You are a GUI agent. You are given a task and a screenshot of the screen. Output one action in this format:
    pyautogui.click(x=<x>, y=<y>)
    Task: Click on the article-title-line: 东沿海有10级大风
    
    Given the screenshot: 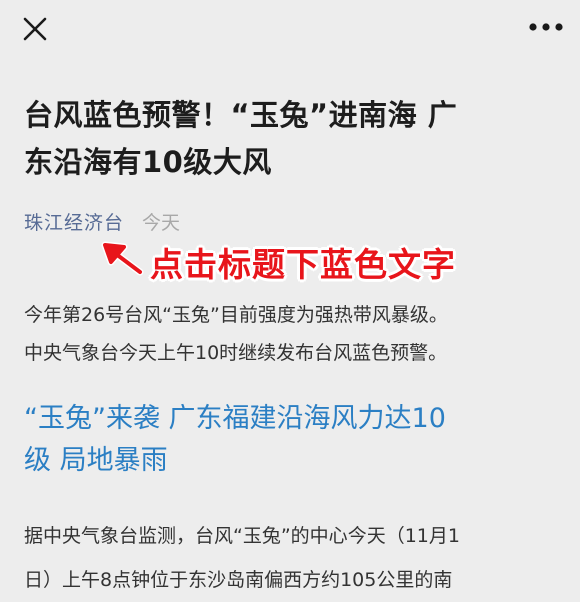 What is the action you would take?
    pyautogui.click(x=148, y=162)
    